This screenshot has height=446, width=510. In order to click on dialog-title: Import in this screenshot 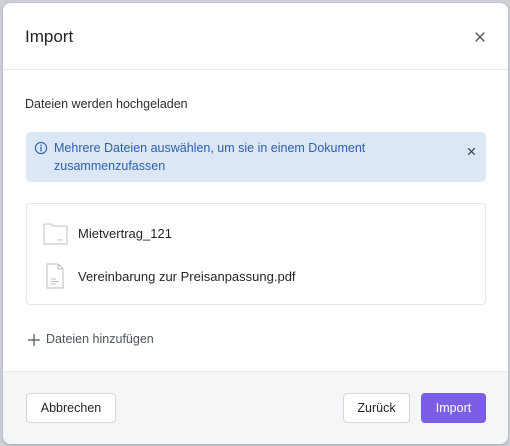, I will do `click(49, 36)`.